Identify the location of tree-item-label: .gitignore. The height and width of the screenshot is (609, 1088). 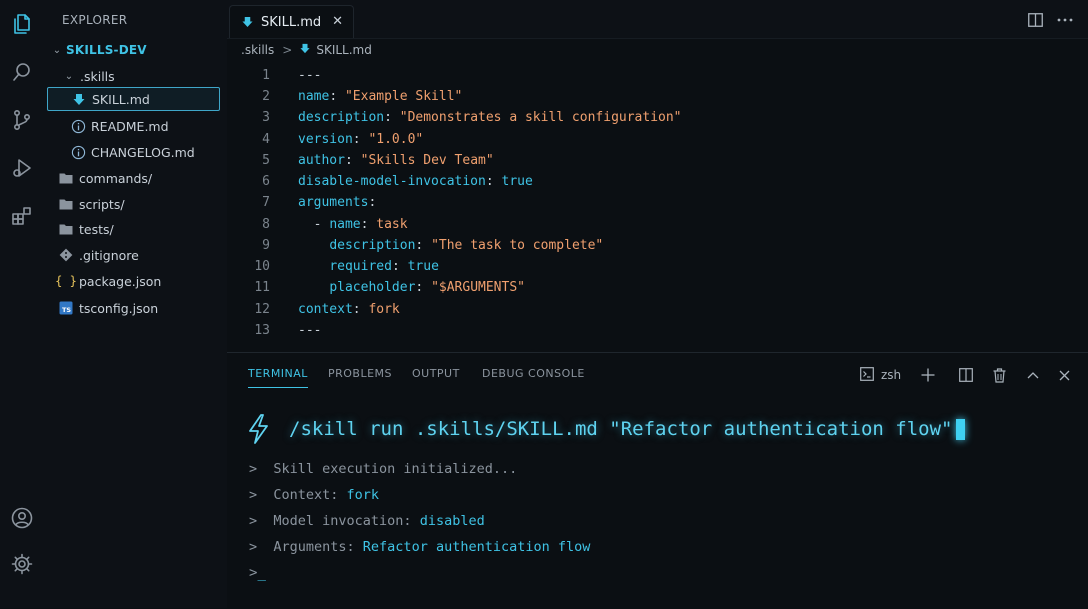
(109, 255).